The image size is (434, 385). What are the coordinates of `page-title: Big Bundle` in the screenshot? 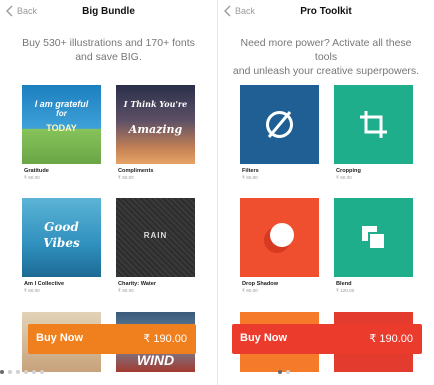 It's located at (108, 11).